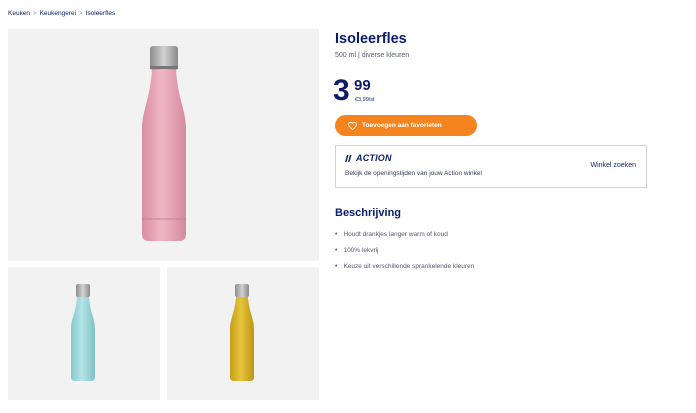  I want to click on price-per-unit: €3,99/st, so click(365, 100).